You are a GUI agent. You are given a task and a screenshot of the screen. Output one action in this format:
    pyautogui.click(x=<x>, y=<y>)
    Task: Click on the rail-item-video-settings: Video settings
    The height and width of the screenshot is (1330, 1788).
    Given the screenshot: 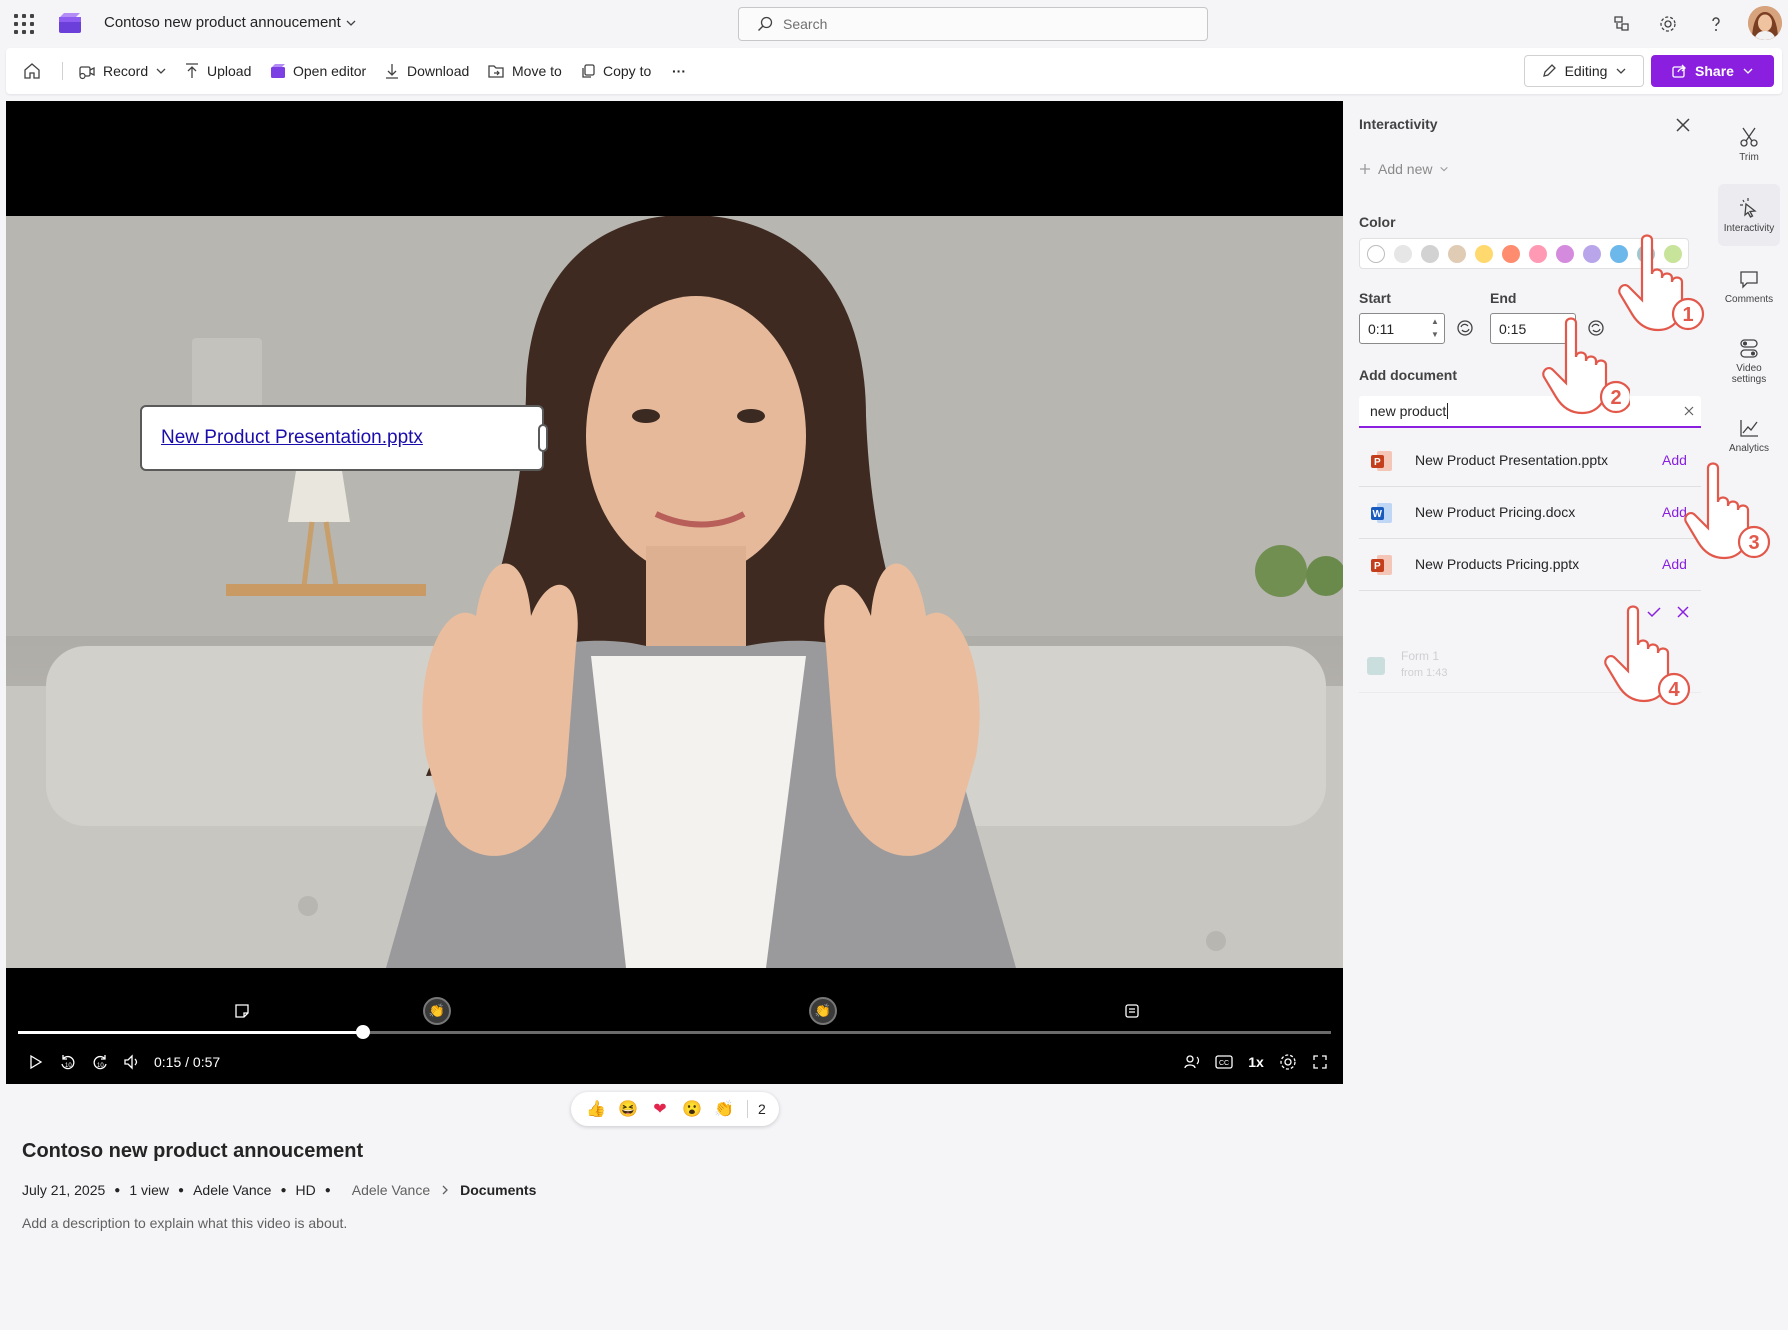 What is the action you would take?
    pyautogui.click(x=1749, y=361)
    